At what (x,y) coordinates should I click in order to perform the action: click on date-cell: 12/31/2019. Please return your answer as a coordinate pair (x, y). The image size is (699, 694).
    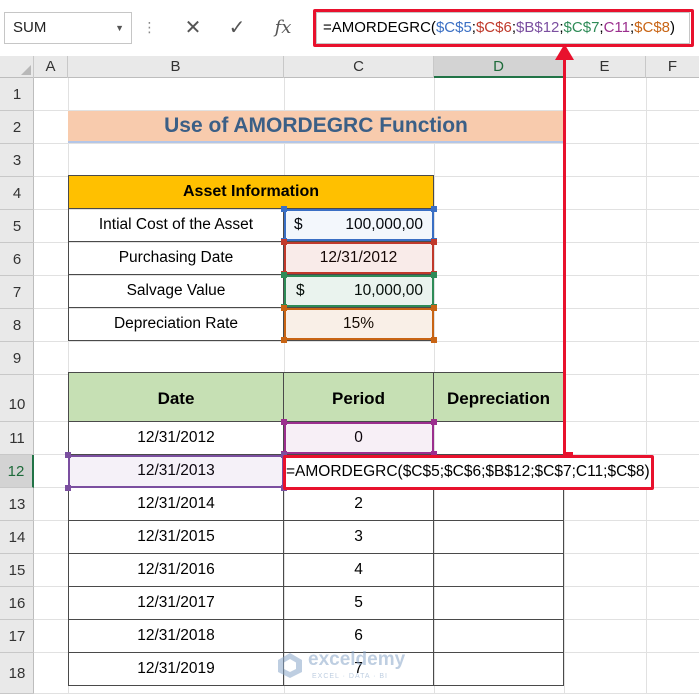
    Looking at the image, I should click on (176, 669).